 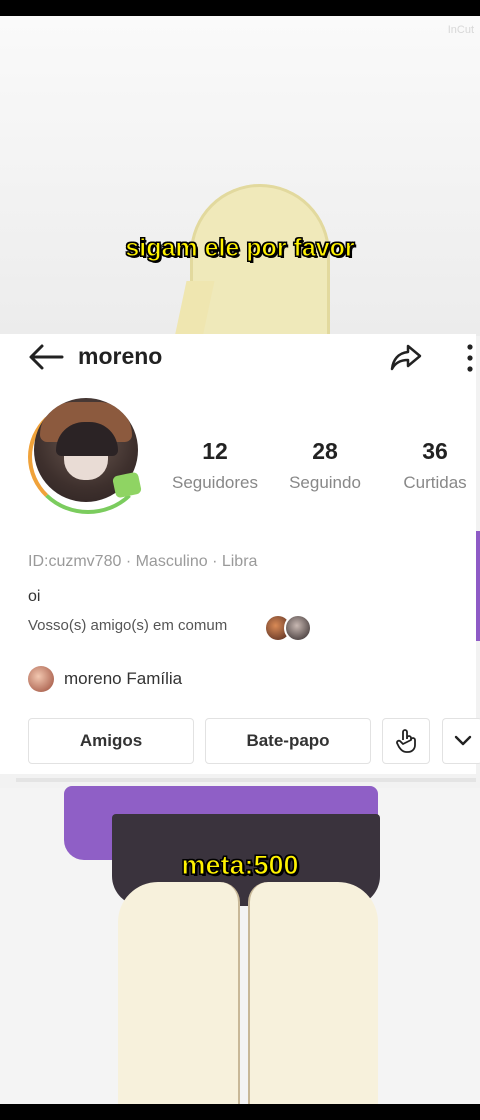 I want to click on profile-avatar-wrap, so click(x=83, y=456).